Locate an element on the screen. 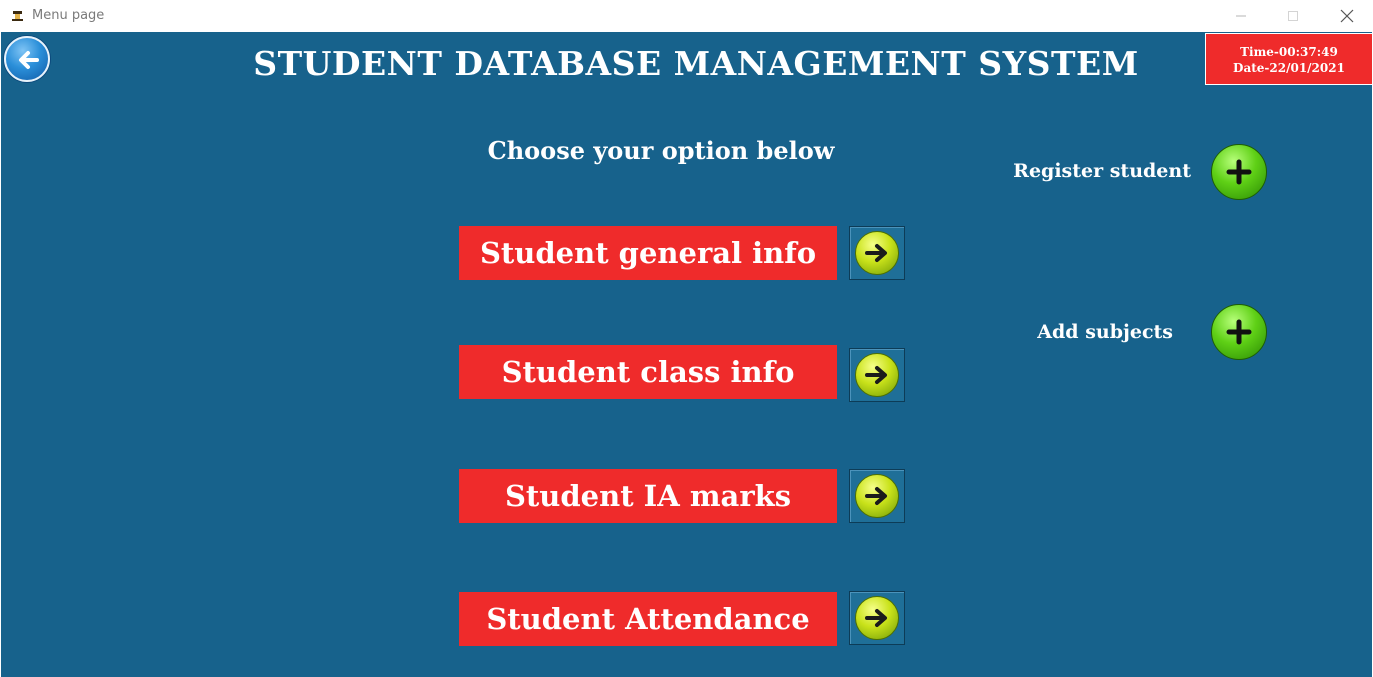 The width and height of the screenshot is (1373, 677). window-titlebar: Menu page is located at coordinates (686, 16).